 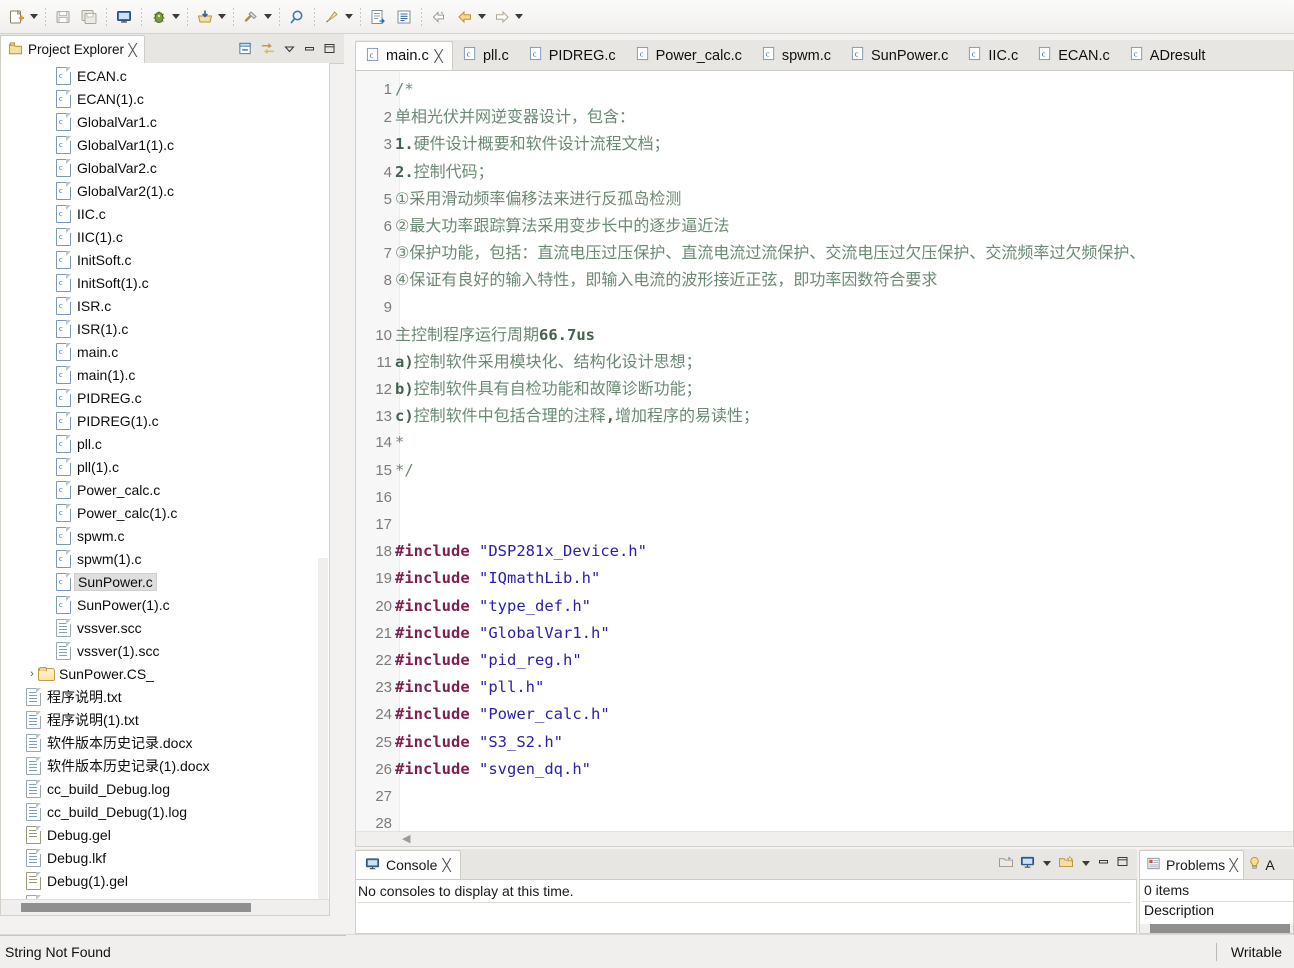 What do you see at coordinates (210, 17) in the screenshot?
I see `load-program-button` at bounding box center [210, 17].